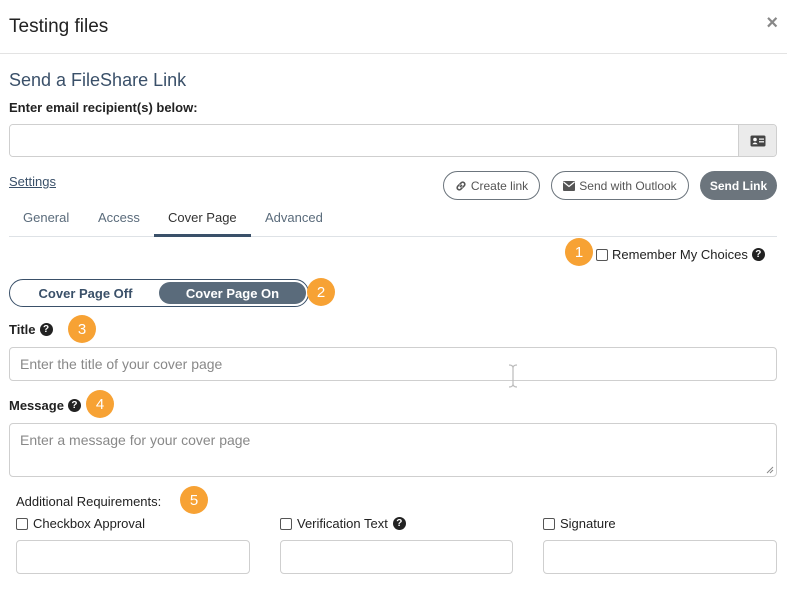 This screenshot has height=593, width=787. I want to click on remember-my-choices: Remember My Choices ?, so click(680, 254).